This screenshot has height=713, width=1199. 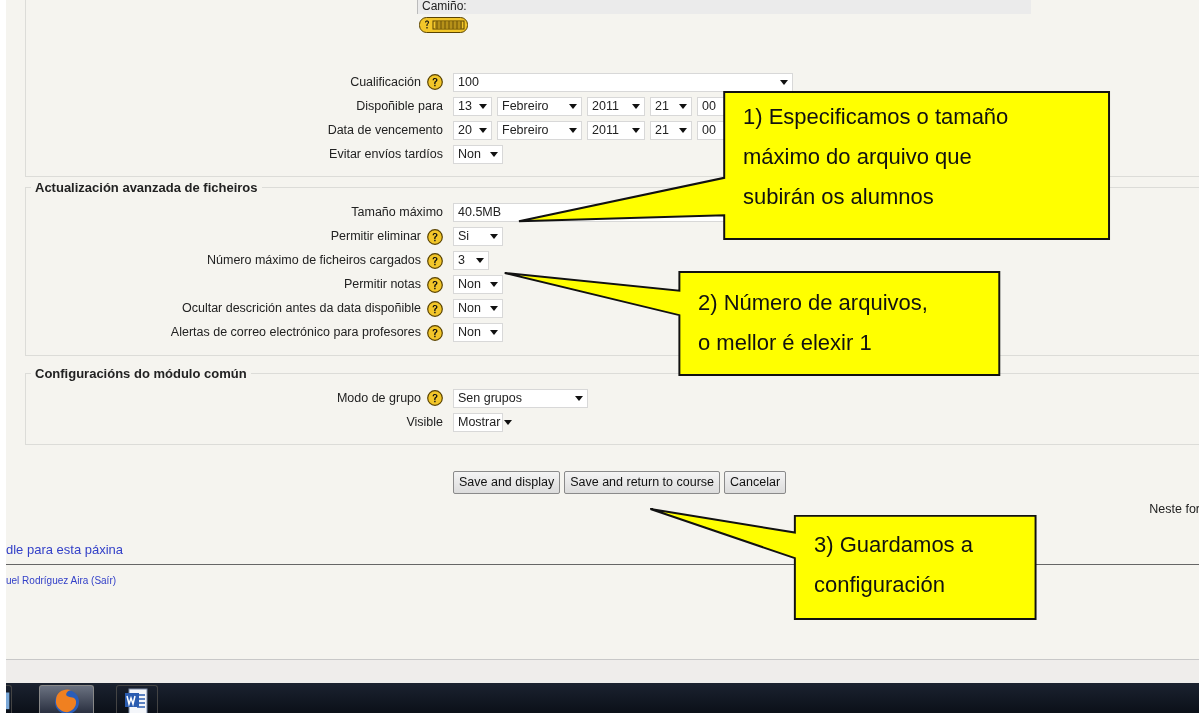 What do you see at coordinates (724, 7) in the screenshot?
I see `path-text: Camiño:` at bounding box center [724, 7].